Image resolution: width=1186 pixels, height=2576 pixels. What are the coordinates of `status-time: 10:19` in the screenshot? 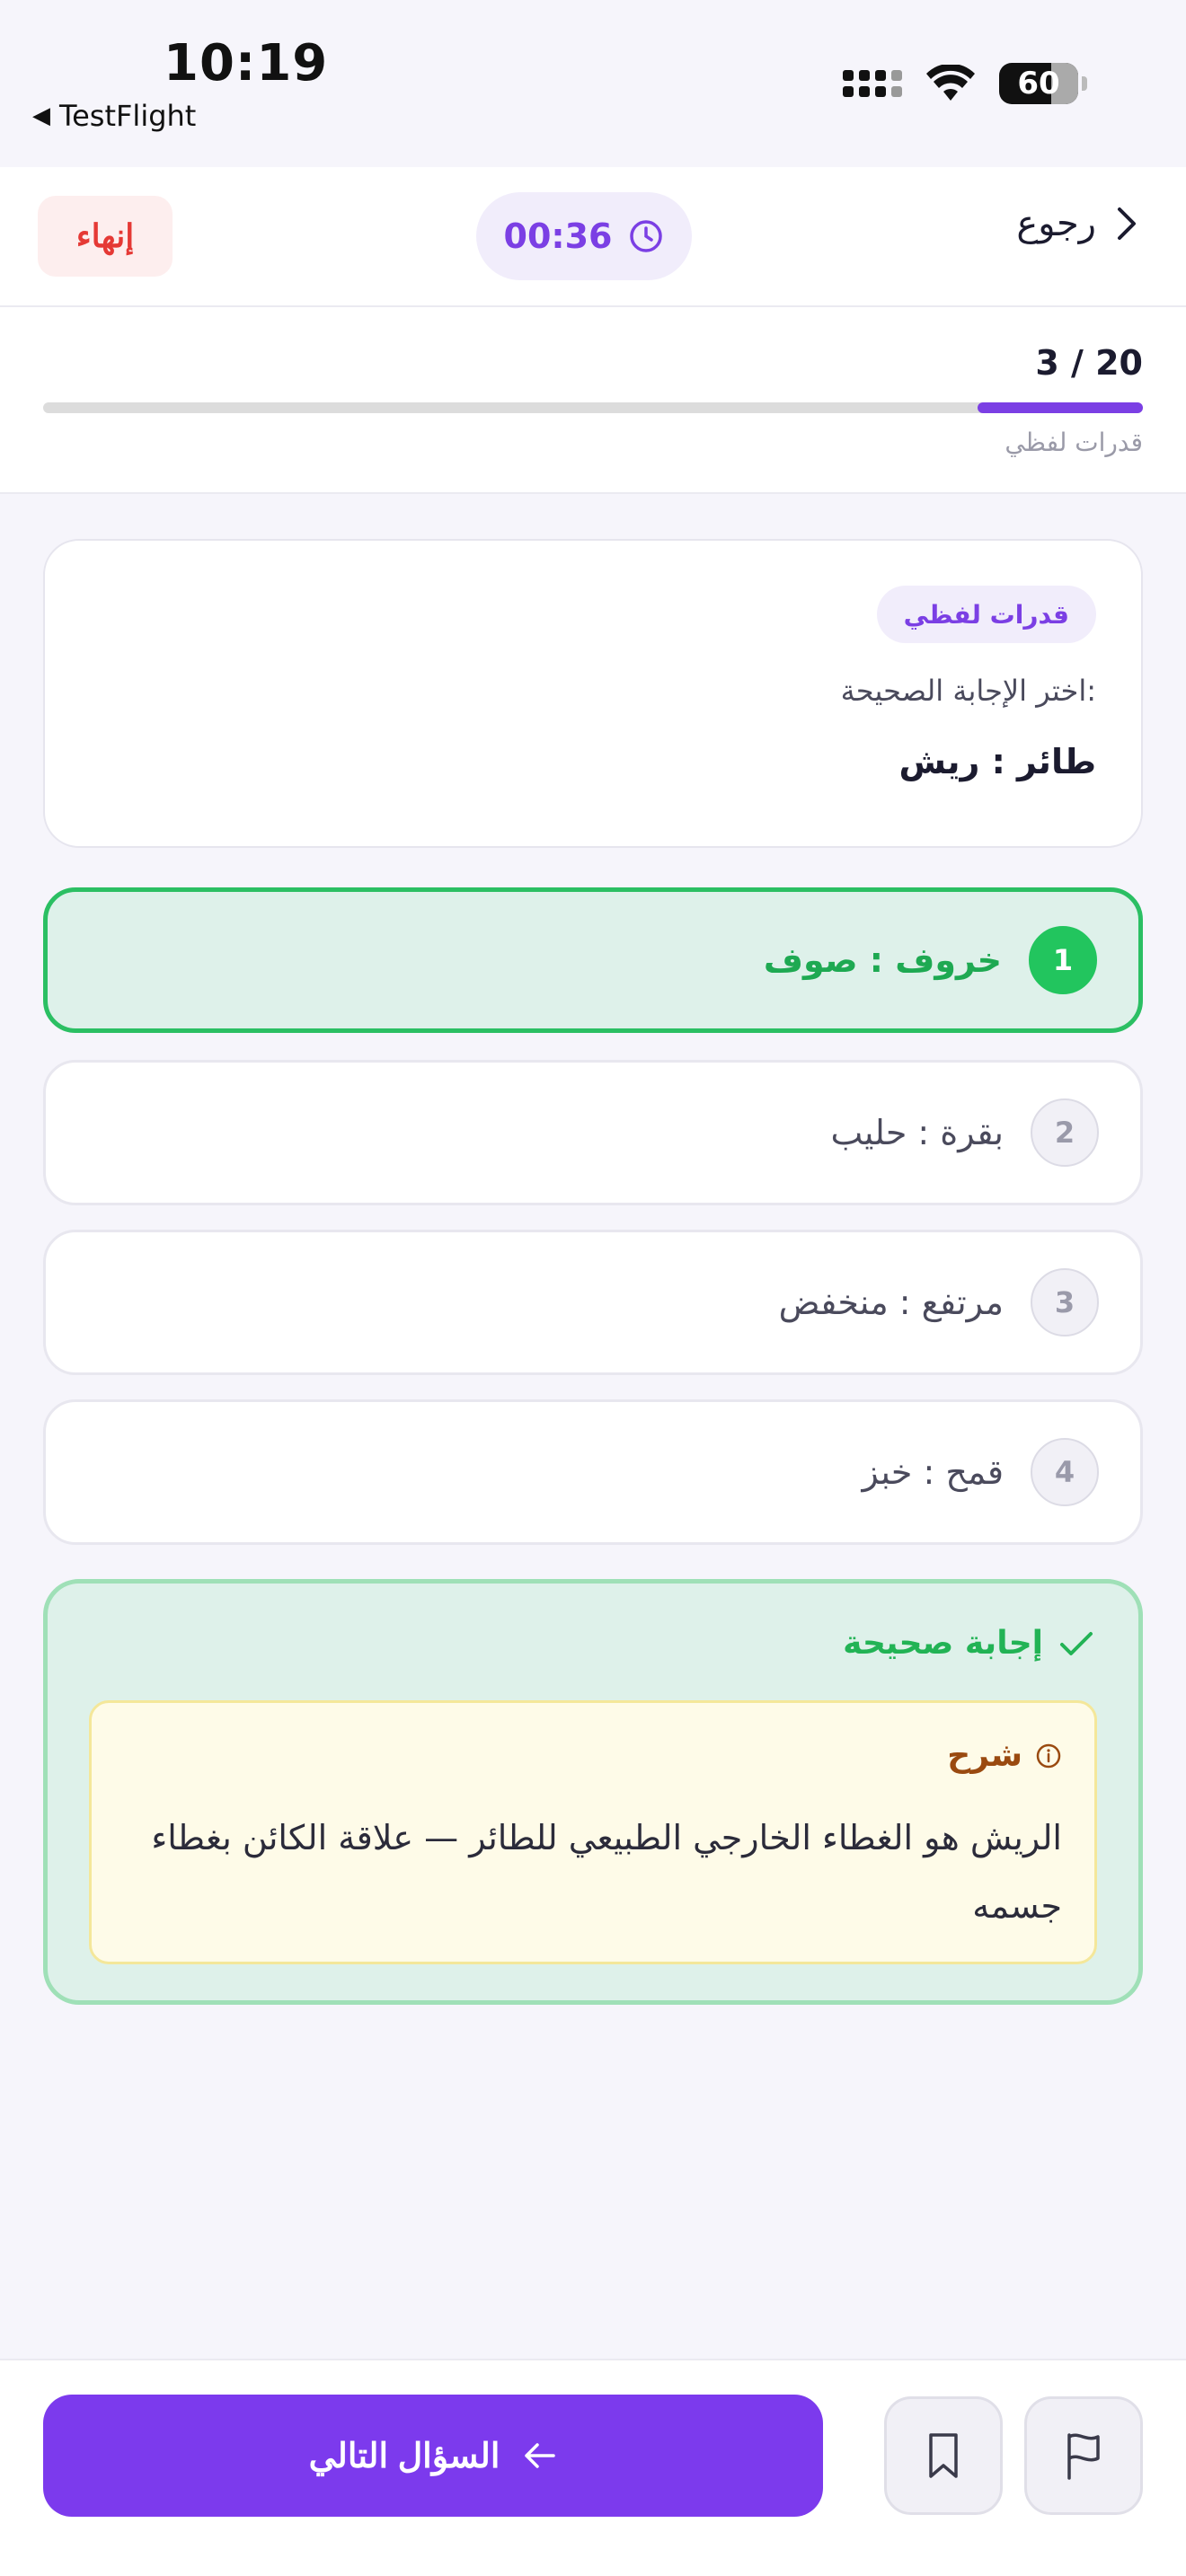 It's located at (246, 63).